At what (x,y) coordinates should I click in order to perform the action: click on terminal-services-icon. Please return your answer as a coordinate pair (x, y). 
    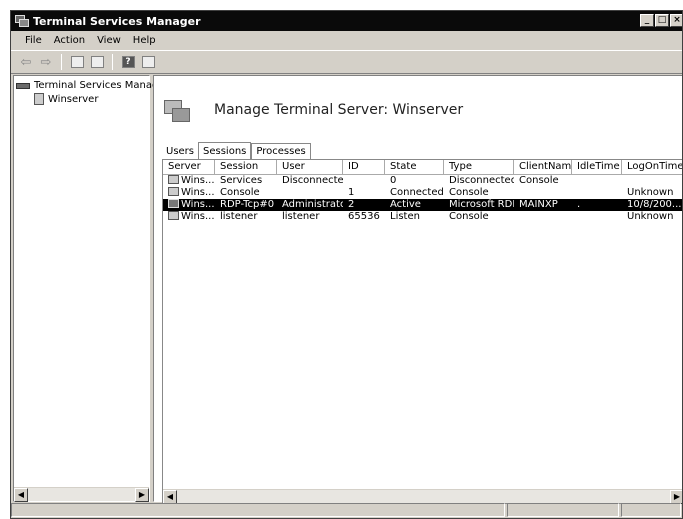
    Looking at the image, I should click on (22, 21).